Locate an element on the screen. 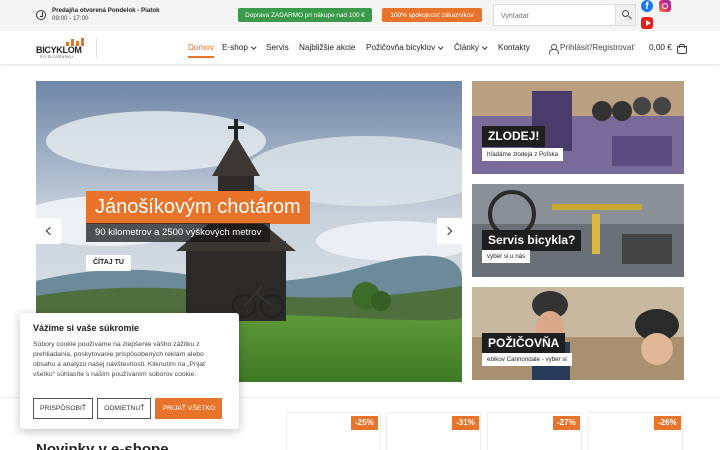  site-logo: BICYKLOM PO SLOVENSKU is located at coordinates (62, 49).